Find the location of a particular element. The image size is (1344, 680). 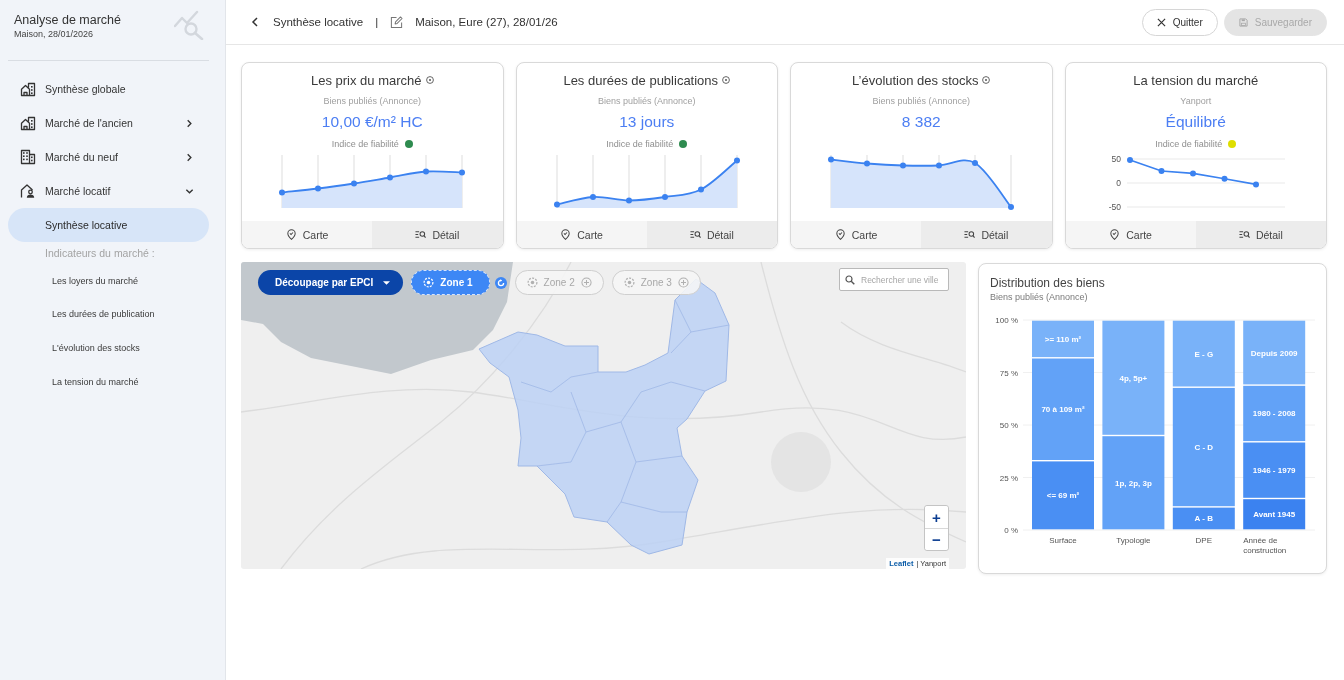

page-title: Synthèse locative is located at coordinates (318, 22).